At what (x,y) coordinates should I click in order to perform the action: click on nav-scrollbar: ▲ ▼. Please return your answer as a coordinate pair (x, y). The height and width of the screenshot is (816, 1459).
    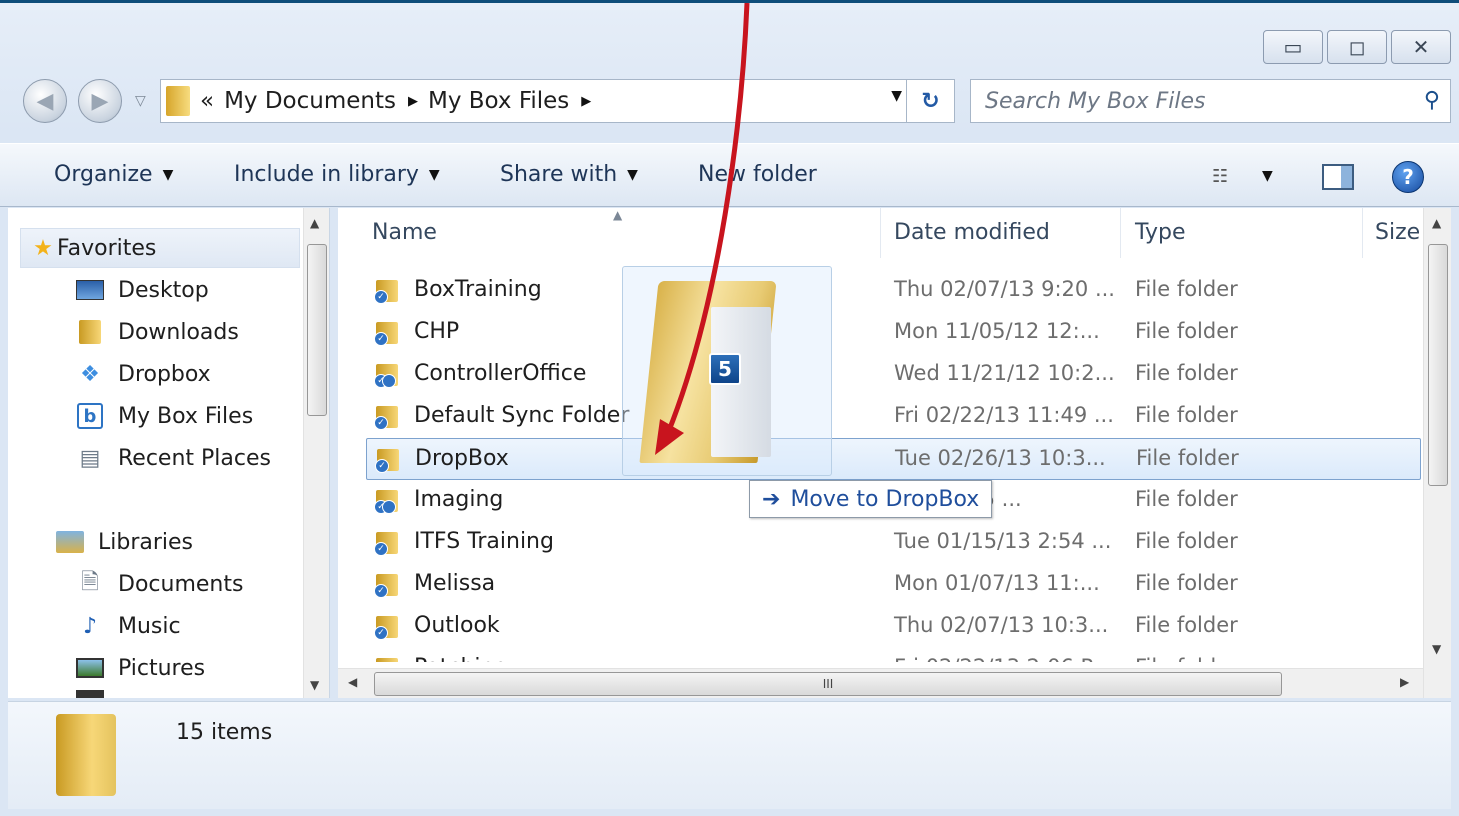
    Looking at the image, I should click on (316, 453).